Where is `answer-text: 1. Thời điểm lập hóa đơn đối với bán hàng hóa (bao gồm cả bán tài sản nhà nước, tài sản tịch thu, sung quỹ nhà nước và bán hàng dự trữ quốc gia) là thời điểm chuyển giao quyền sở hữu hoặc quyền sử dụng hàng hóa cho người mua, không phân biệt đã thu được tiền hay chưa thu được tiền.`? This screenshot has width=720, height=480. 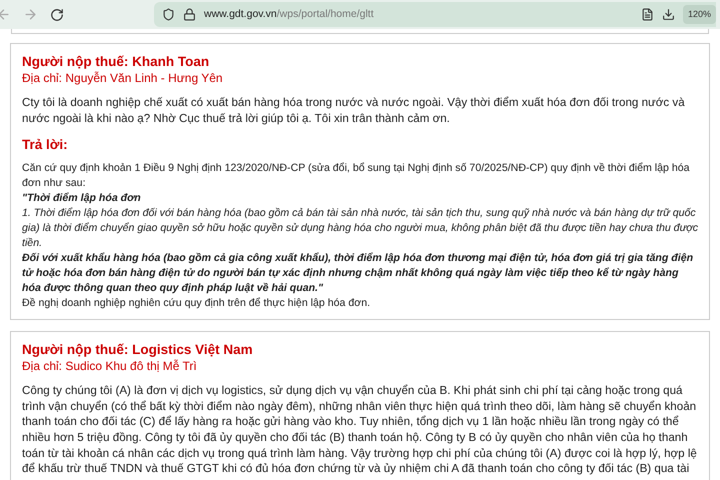
answer-text: 1. Thời điểm lập hóa đơn đối với bán hàng hóa (bao gồm cả bán tài sản nhà nước, tài sản tịch thu, sung quỹ nhà nước và bán hàng dự trữ quốc gia) là thời điểm chuyển giao quyền sở hữu hoặc quyền sử dụng hàng hóa cho người mua, không phân biệt đã thu được tiền hay chưa thu được tiền. is located at coordinates (360, 229).